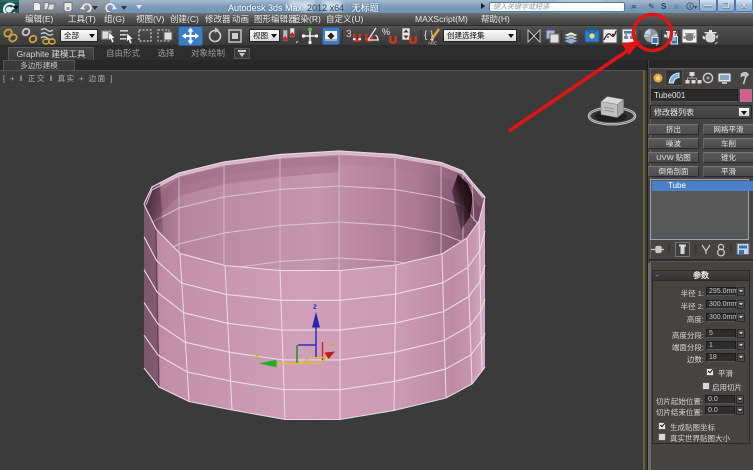 Image resolution: width=753 pixels, height=470 pixels. I want to click on svg-text: ABC, so click(433, 43).